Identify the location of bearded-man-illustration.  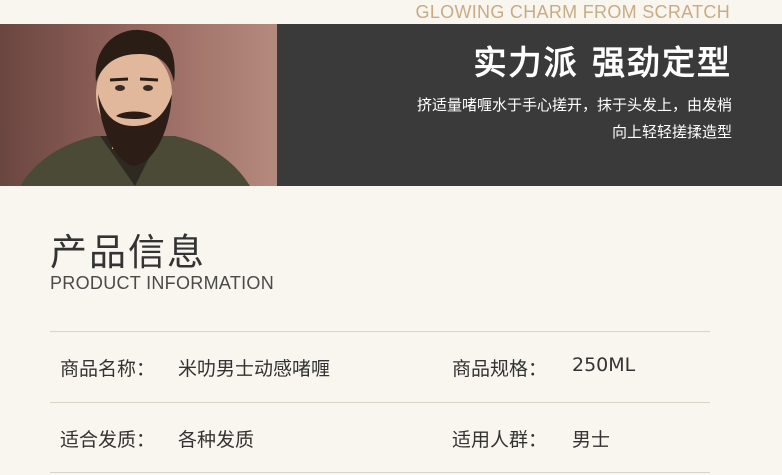
(135, 107).